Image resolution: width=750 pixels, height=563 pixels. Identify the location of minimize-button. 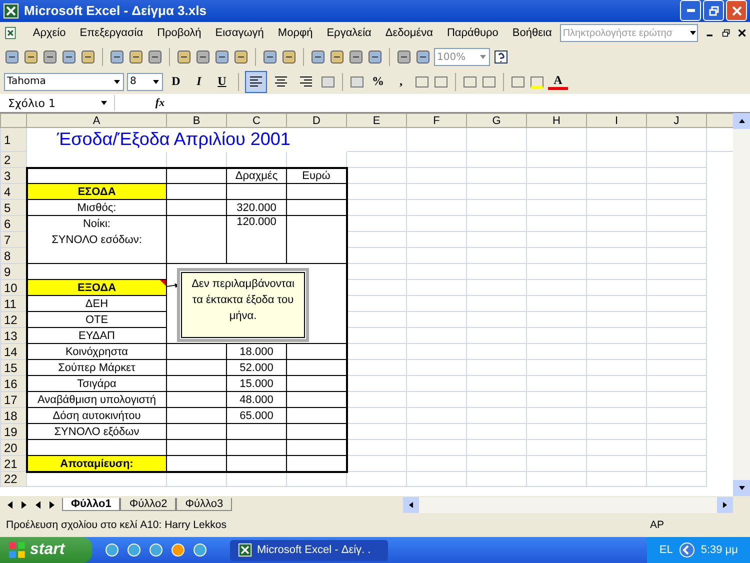
(690, 11).